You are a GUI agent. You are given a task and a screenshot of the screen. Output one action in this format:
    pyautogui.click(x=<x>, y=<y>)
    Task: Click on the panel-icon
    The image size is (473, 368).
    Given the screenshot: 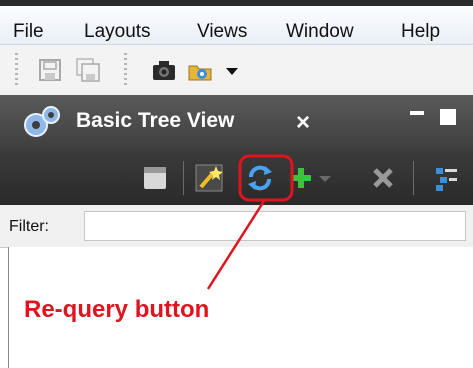 What is the action you would take?
    pyautogui.click(x=155, y=178)
    